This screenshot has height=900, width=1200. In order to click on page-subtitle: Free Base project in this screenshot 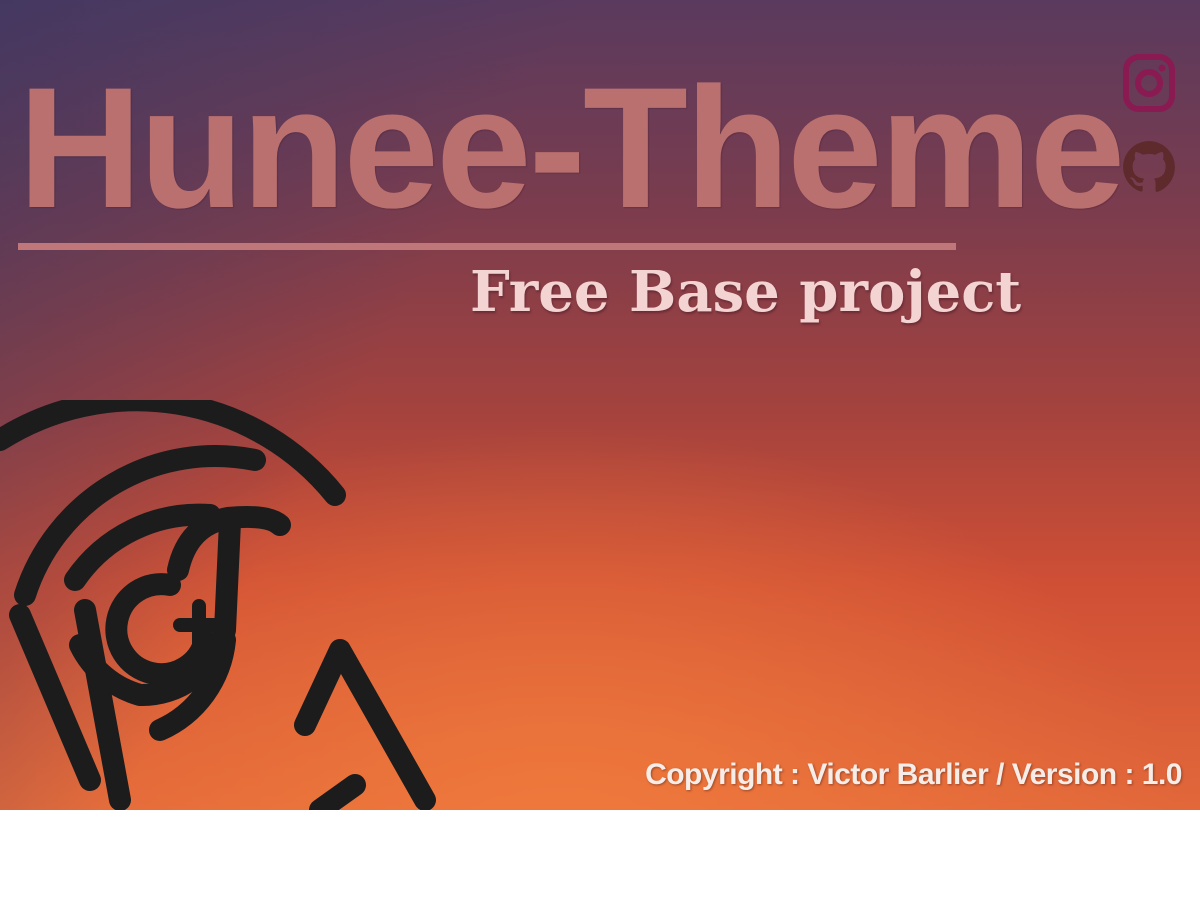, I will do `click(746, 292)`.